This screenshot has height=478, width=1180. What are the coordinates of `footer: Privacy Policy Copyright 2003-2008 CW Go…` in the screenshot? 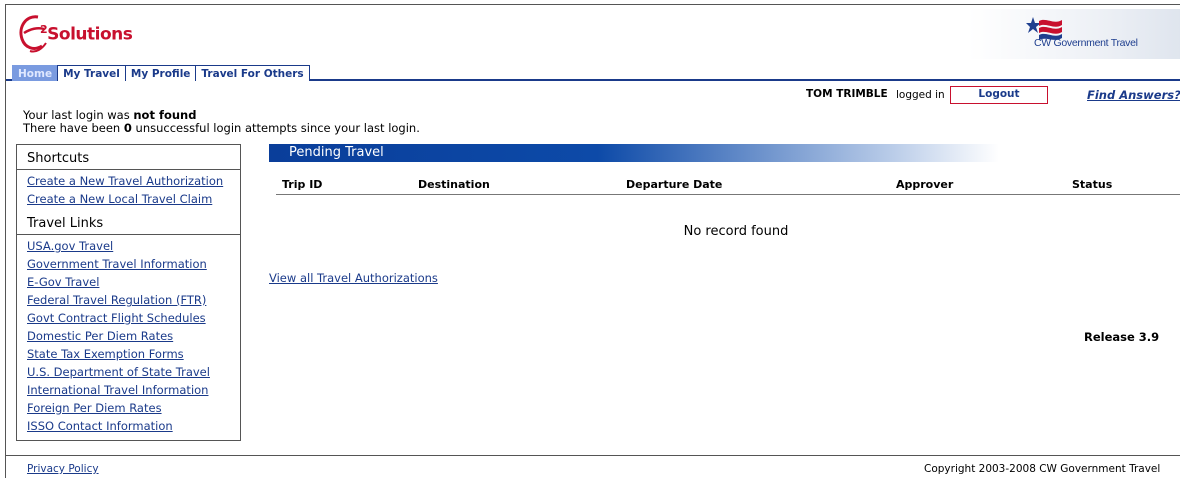 It's located at (593, 466).